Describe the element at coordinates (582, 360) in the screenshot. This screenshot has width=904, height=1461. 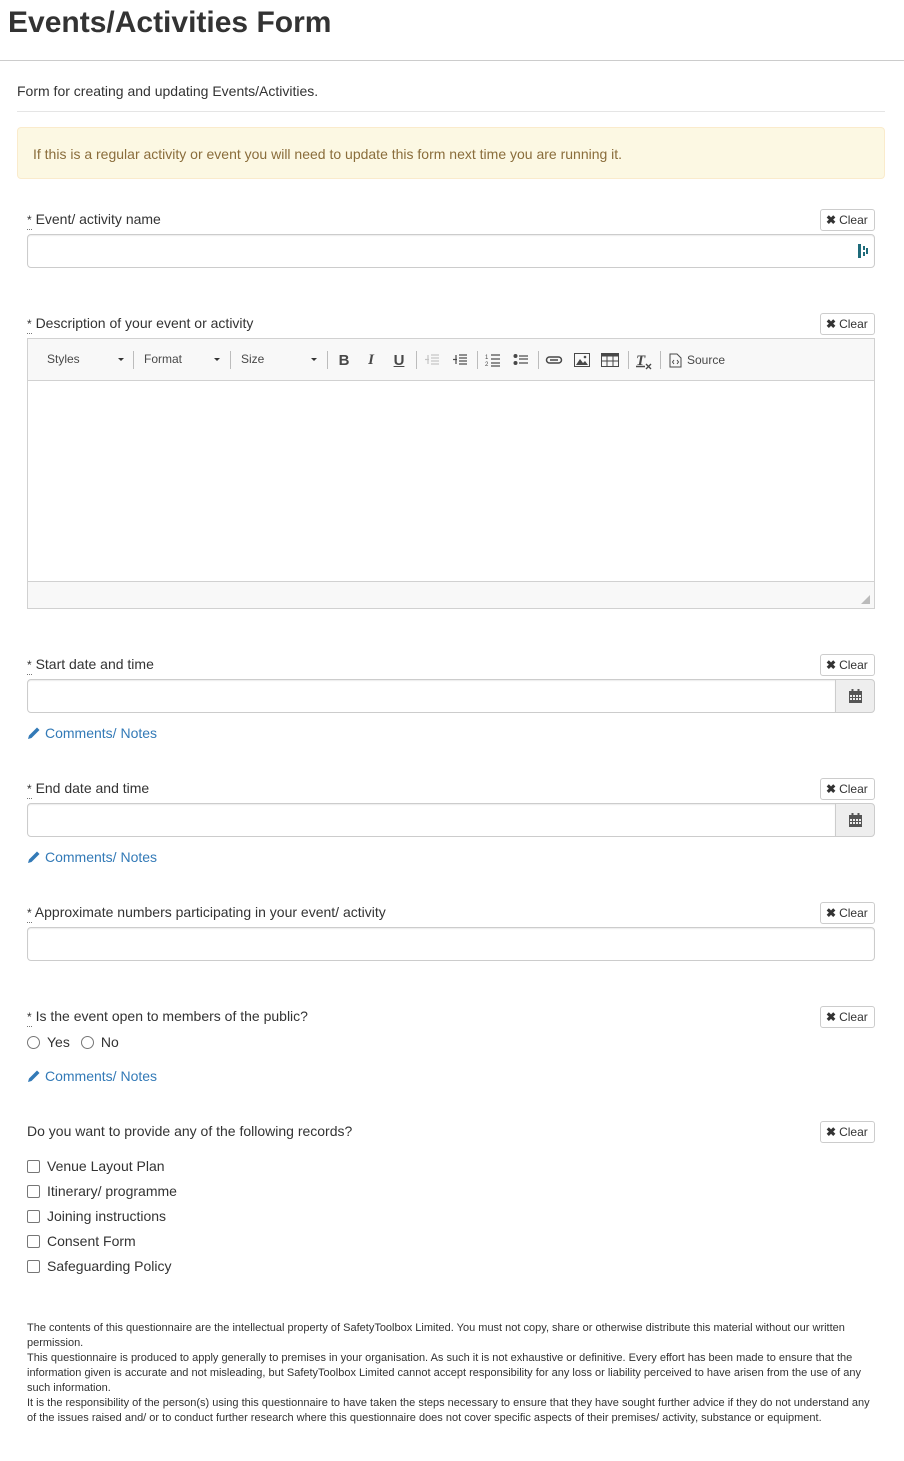
I see `image-icon` at that location.